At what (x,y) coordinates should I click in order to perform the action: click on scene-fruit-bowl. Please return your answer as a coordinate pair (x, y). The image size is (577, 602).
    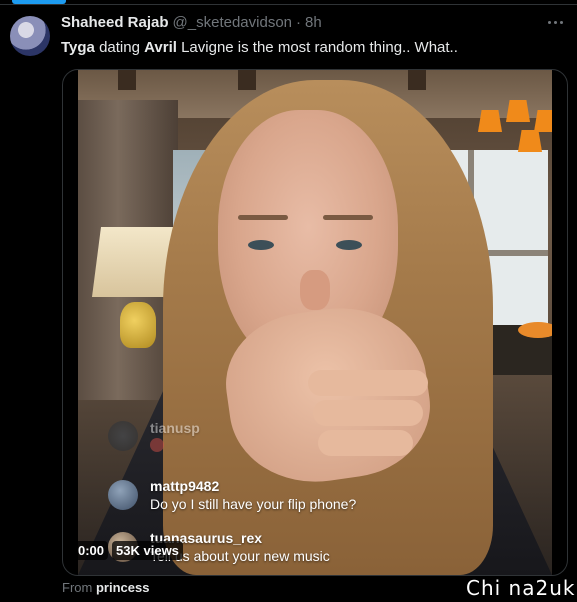
    Looking at the image, I should click on (535, 330).